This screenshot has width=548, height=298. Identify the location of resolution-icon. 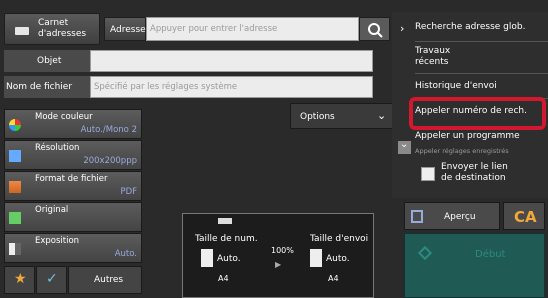
(15, 156).